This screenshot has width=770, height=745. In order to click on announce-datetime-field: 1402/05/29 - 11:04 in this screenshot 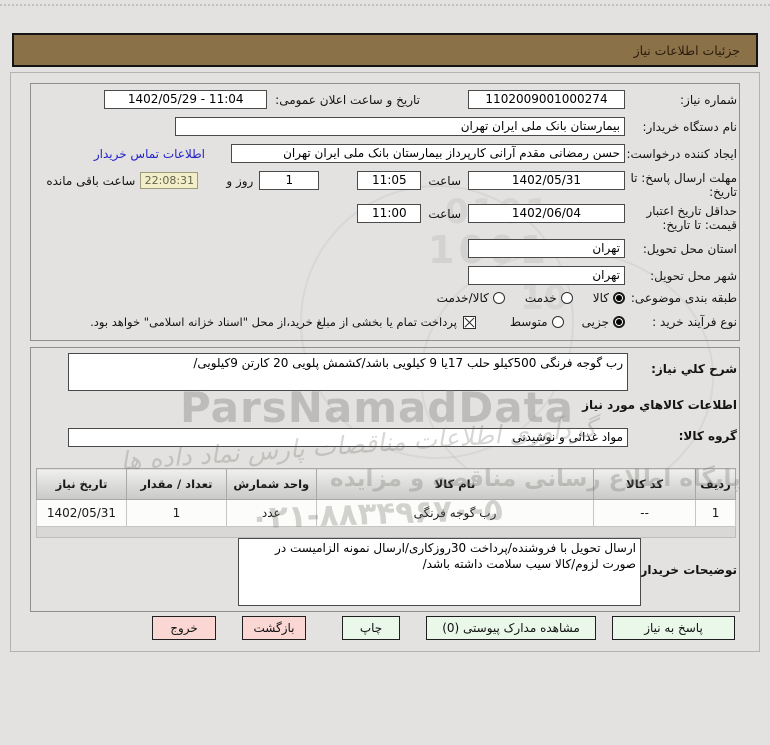, I will do `click(186, 99)`.